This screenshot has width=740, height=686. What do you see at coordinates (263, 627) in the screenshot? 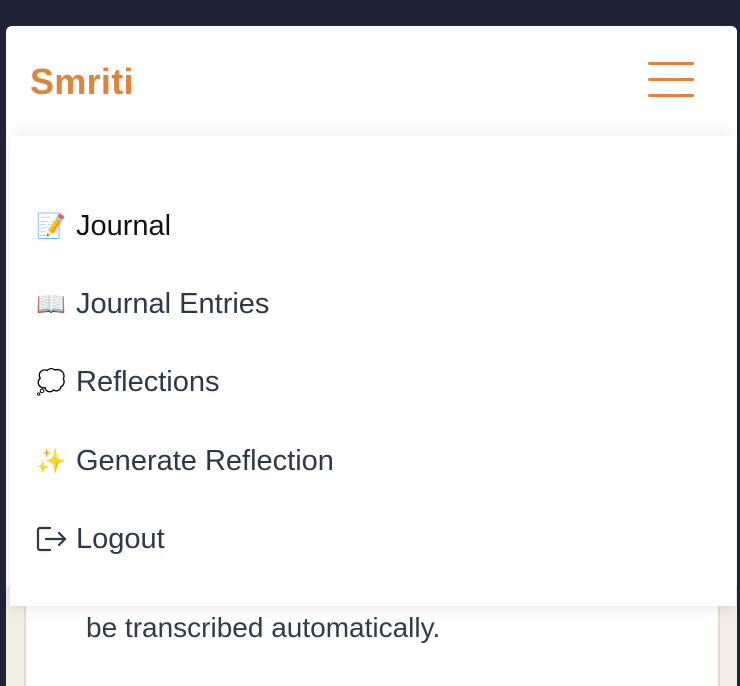
I see `card-description: be transcribed automatically.` at bounding box center [263, 627].